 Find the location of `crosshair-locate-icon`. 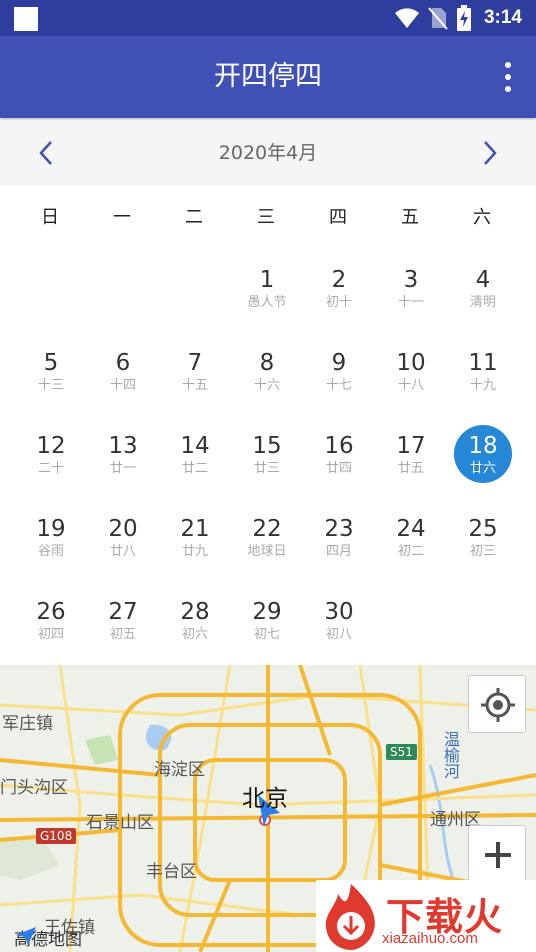

crosshair-locate-icon is located at coordinates (498, 705).